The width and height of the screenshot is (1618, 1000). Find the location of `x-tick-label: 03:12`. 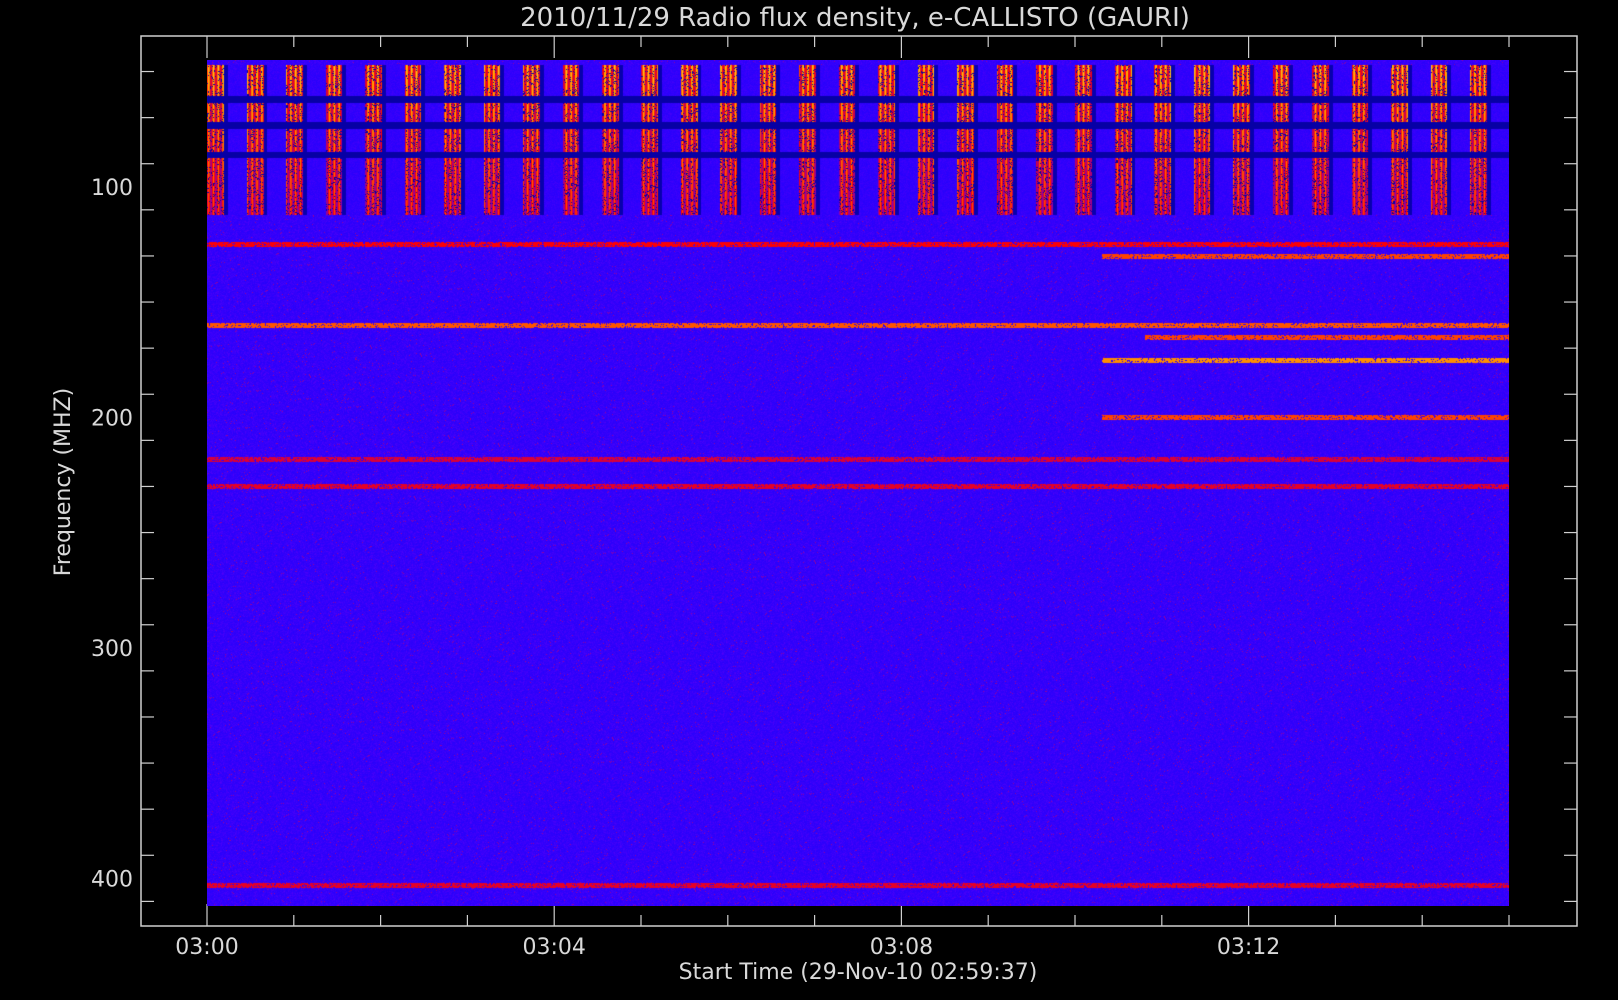

x-tick-label: 03:12 is located at coordinates (1248, 947).